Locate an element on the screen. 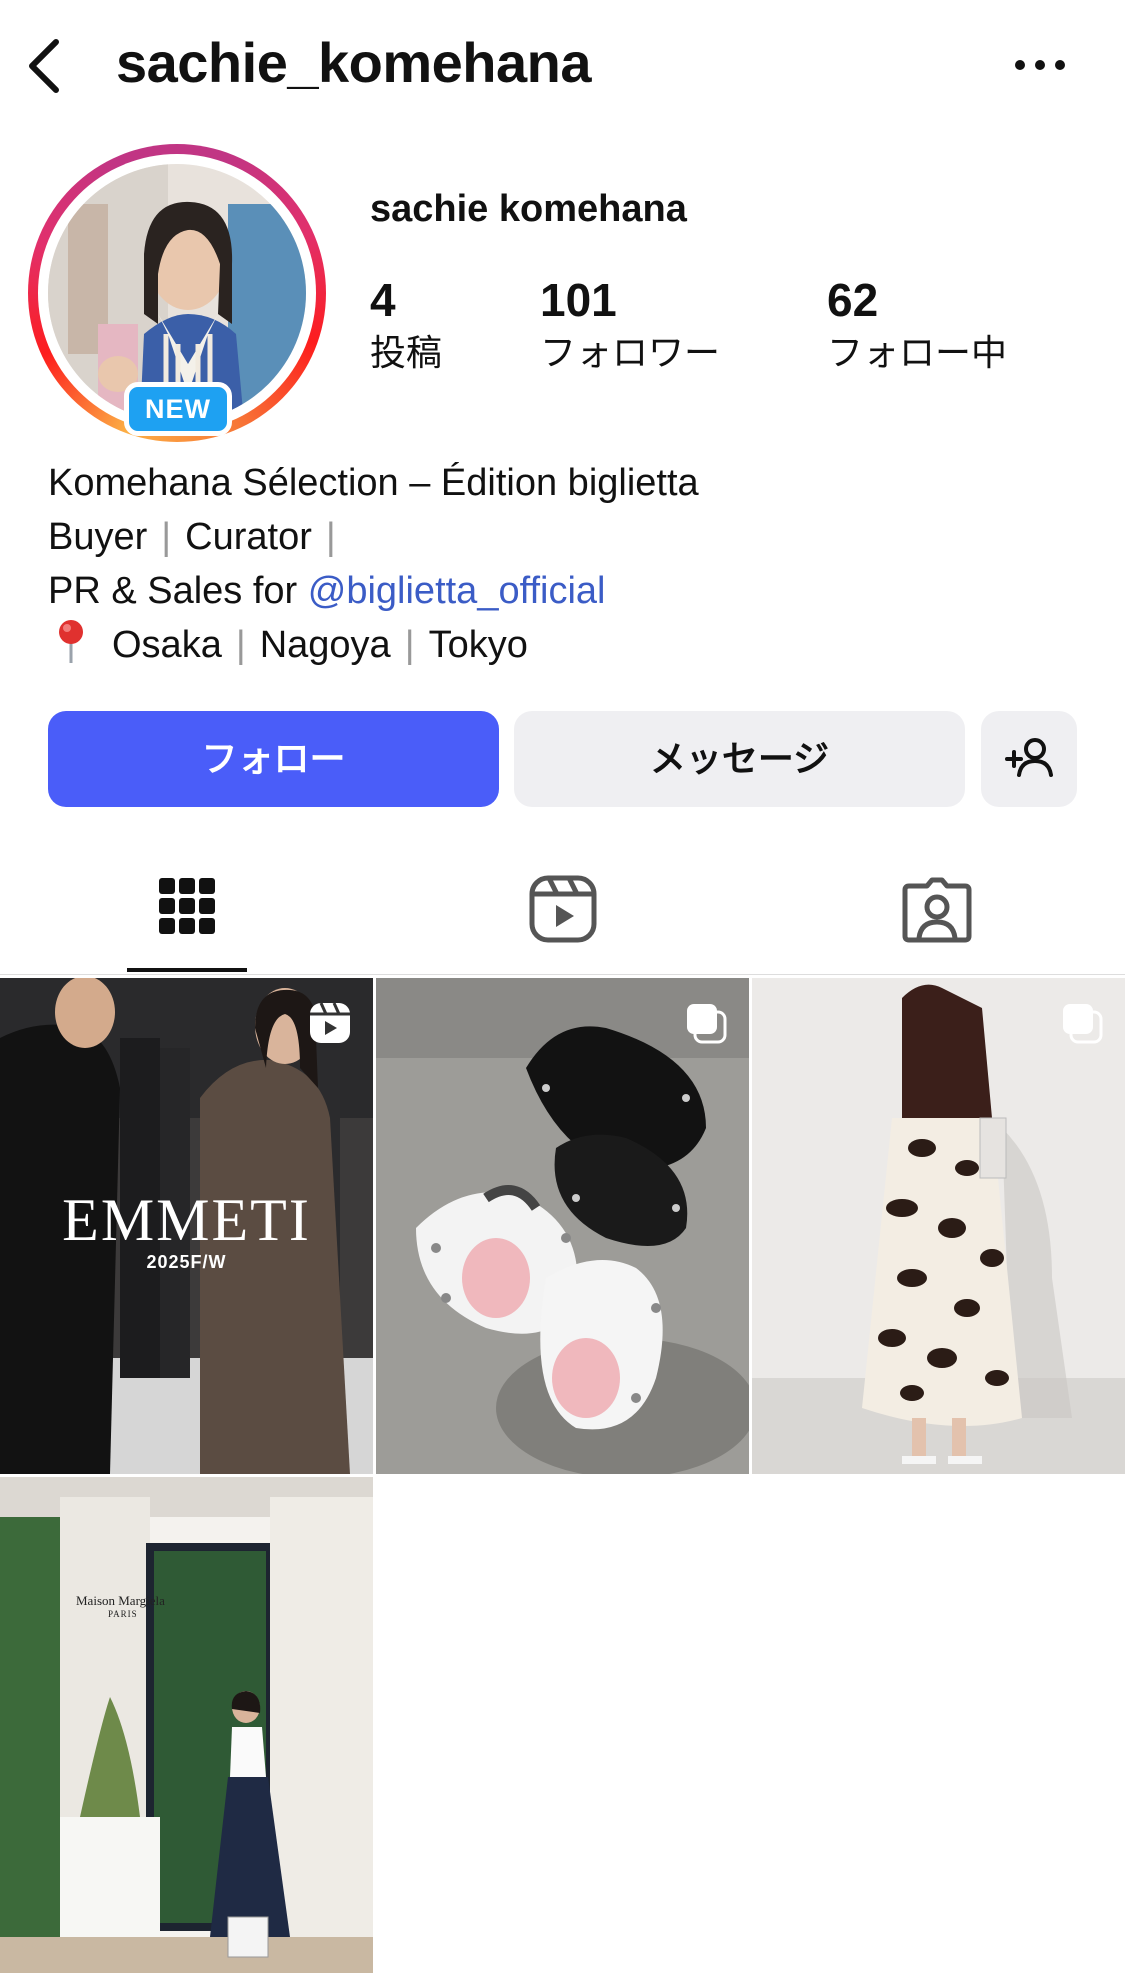  stat-following: 62 フォロー中 is located at coordinates (917, 325).